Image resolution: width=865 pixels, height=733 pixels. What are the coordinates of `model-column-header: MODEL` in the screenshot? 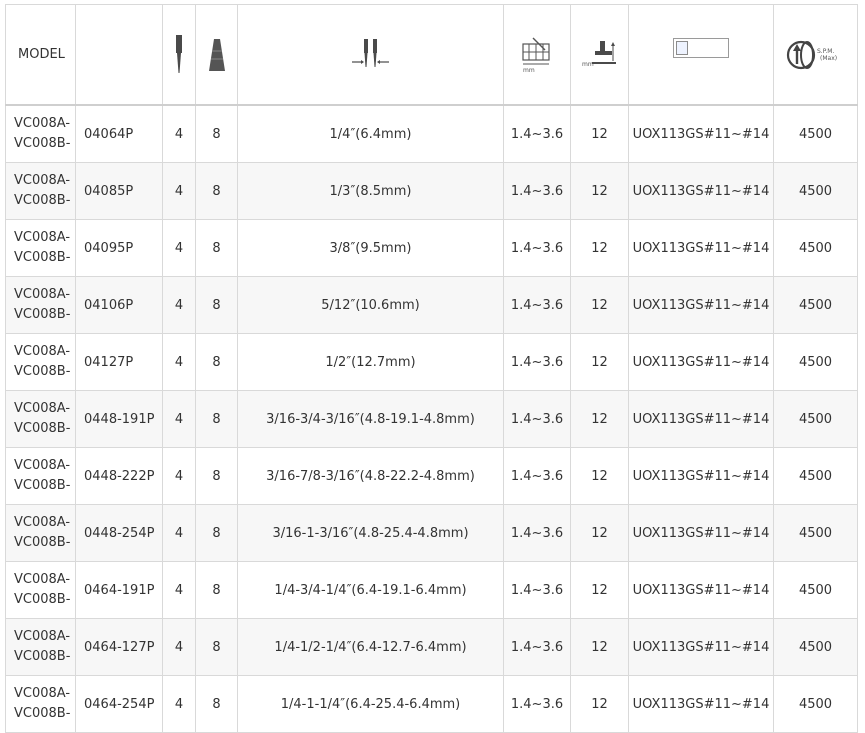 It's located at (40, 55).